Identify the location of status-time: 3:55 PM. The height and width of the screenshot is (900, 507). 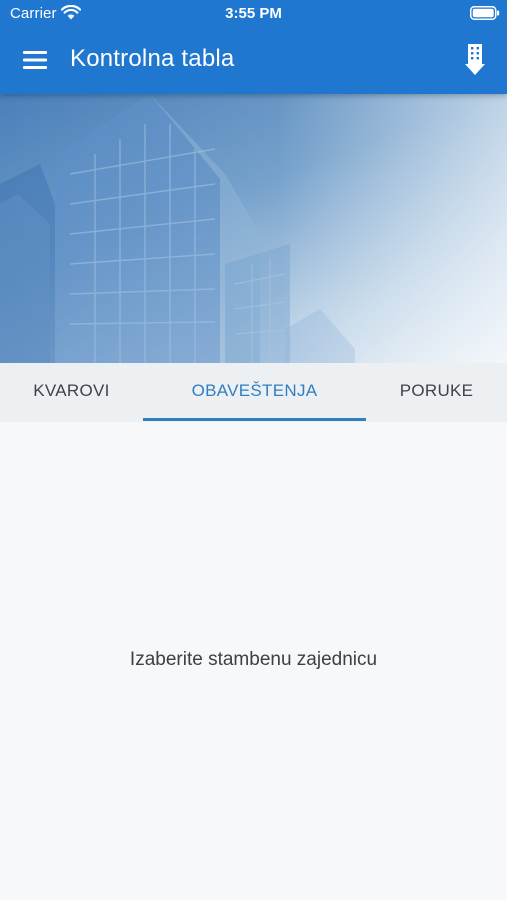
(253, 13).